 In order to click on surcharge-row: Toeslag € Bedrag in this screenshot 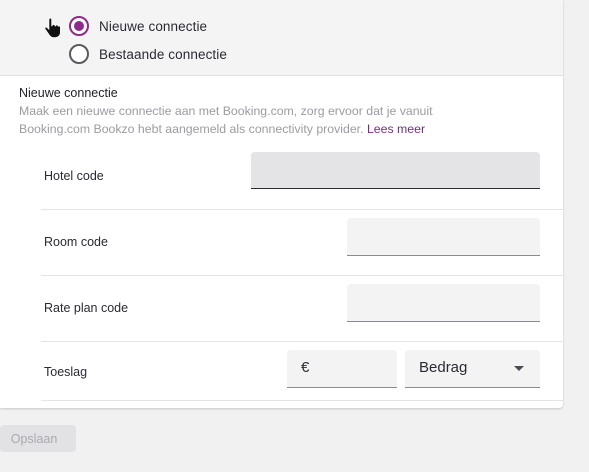, I will do `click(302, 371)`.